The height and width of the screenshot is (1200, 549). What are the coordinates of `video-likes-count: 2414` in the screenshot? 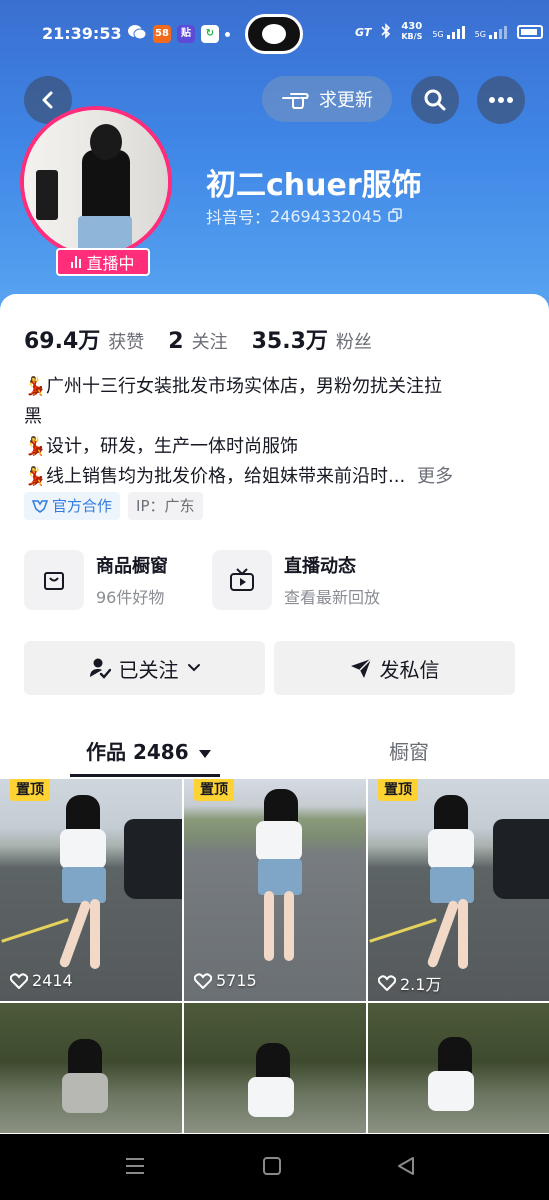 It's located at (52, 980).